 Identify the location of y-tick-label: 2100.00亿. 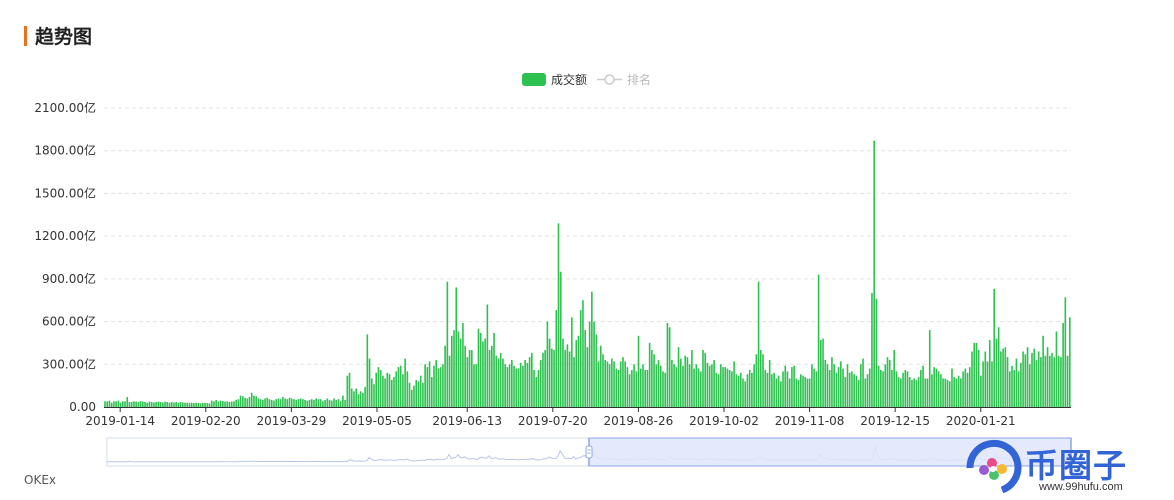
(65, 107).